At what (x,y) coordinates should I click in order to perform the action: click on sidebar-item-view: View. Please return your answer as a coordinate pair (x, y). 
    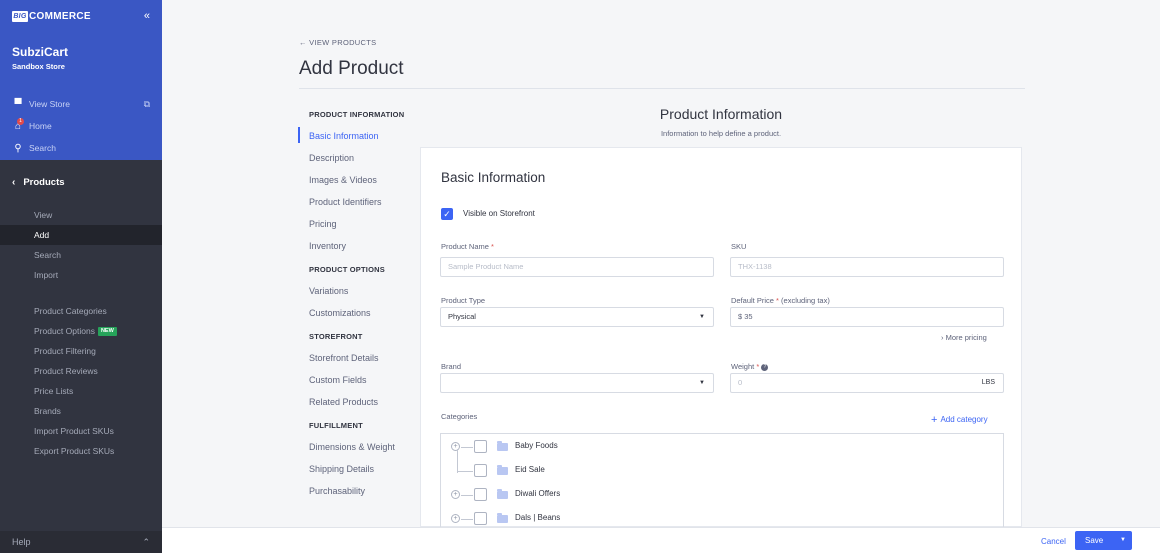
    Looking at the image, I should click on (81, 215).